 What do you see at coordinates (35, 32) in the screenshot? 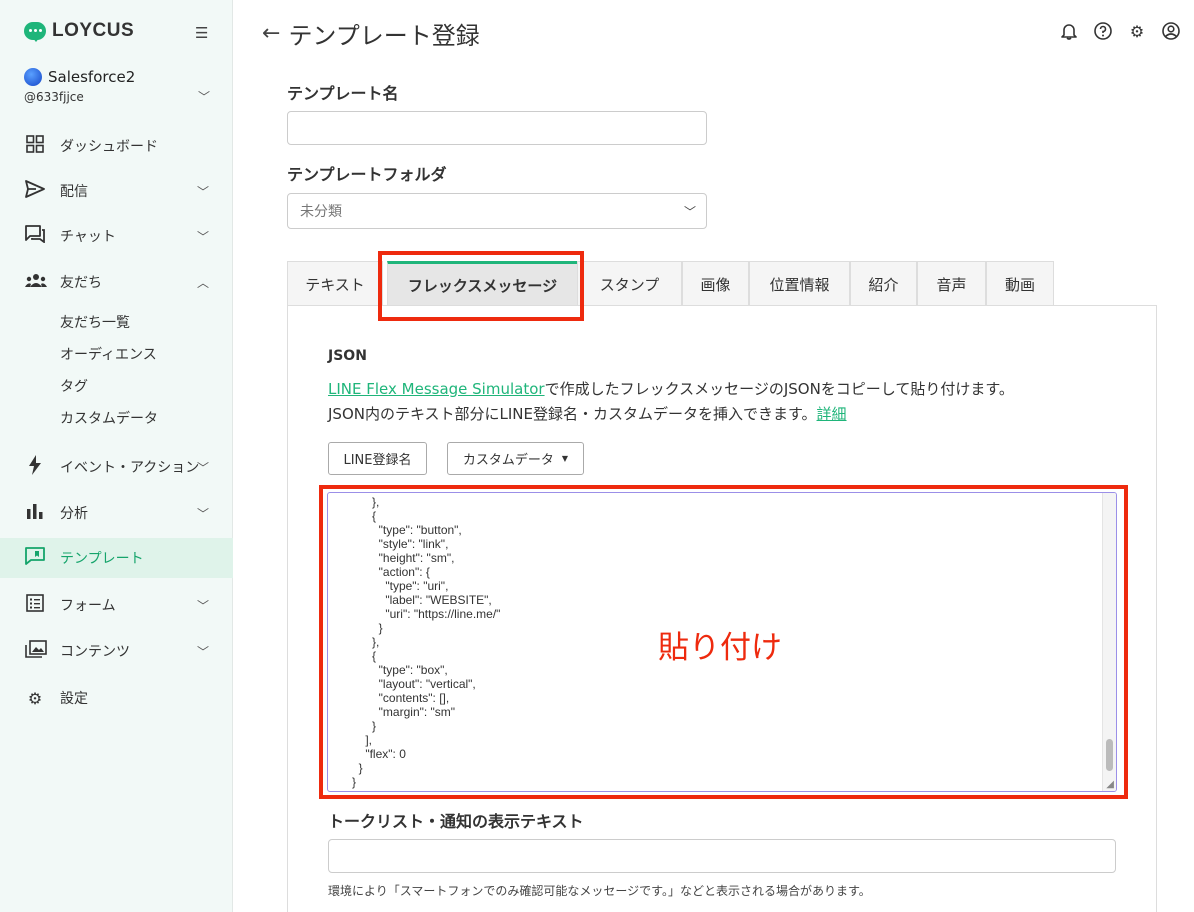
I see `logo-chat-bubble-icon` at bounding box center [35, 32].